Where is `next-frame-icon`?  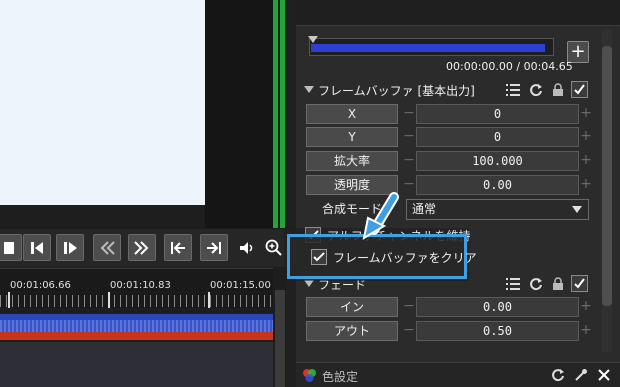
next-frame-icon is located at coordinates (70, 248).